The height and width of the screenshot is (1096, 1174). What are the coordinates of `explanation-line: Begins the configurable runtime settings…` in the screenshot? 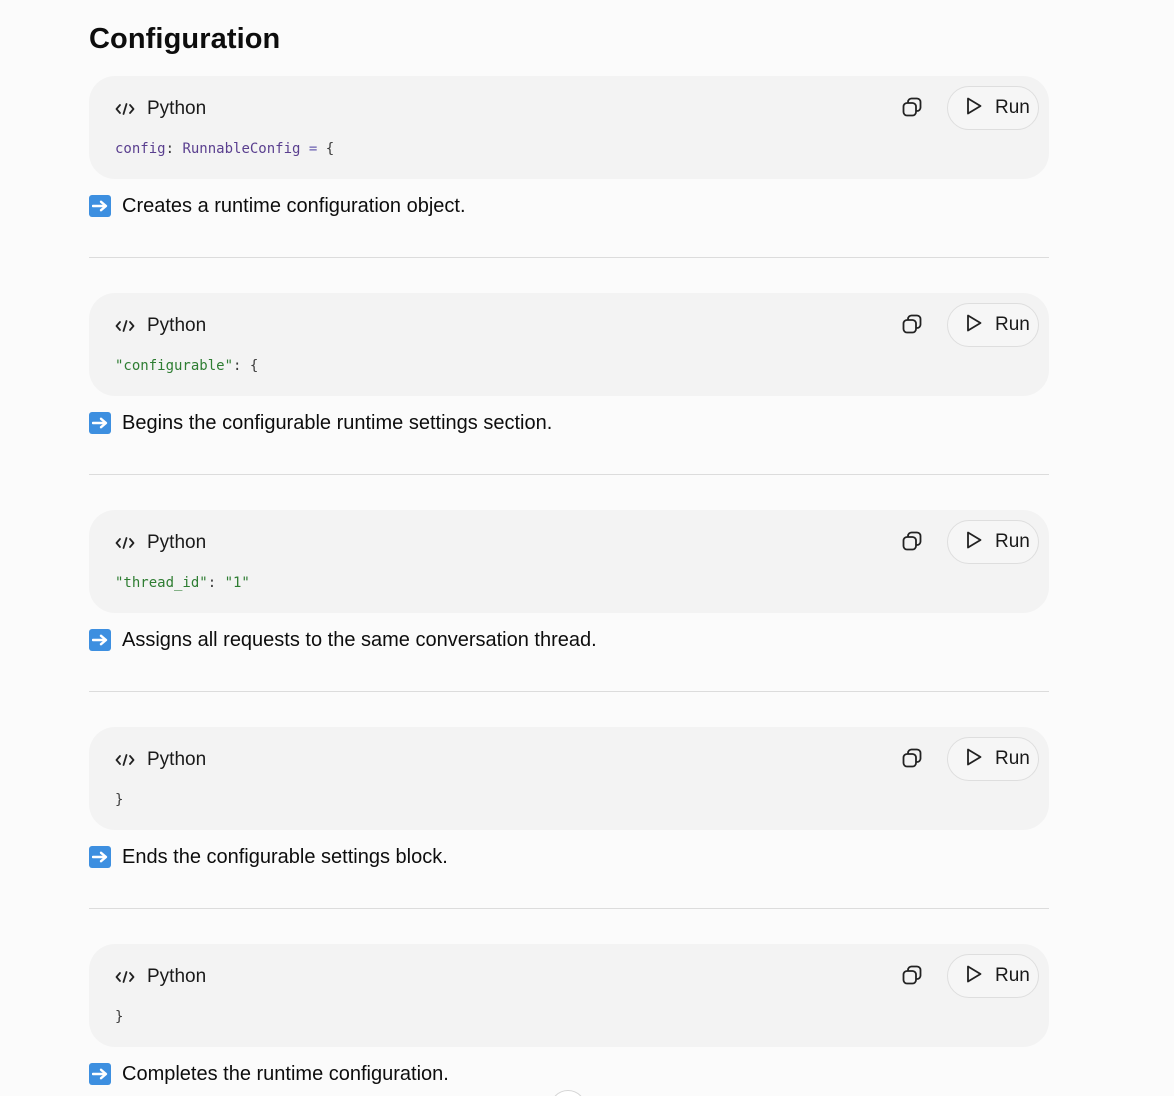 It's located at (569, 423).